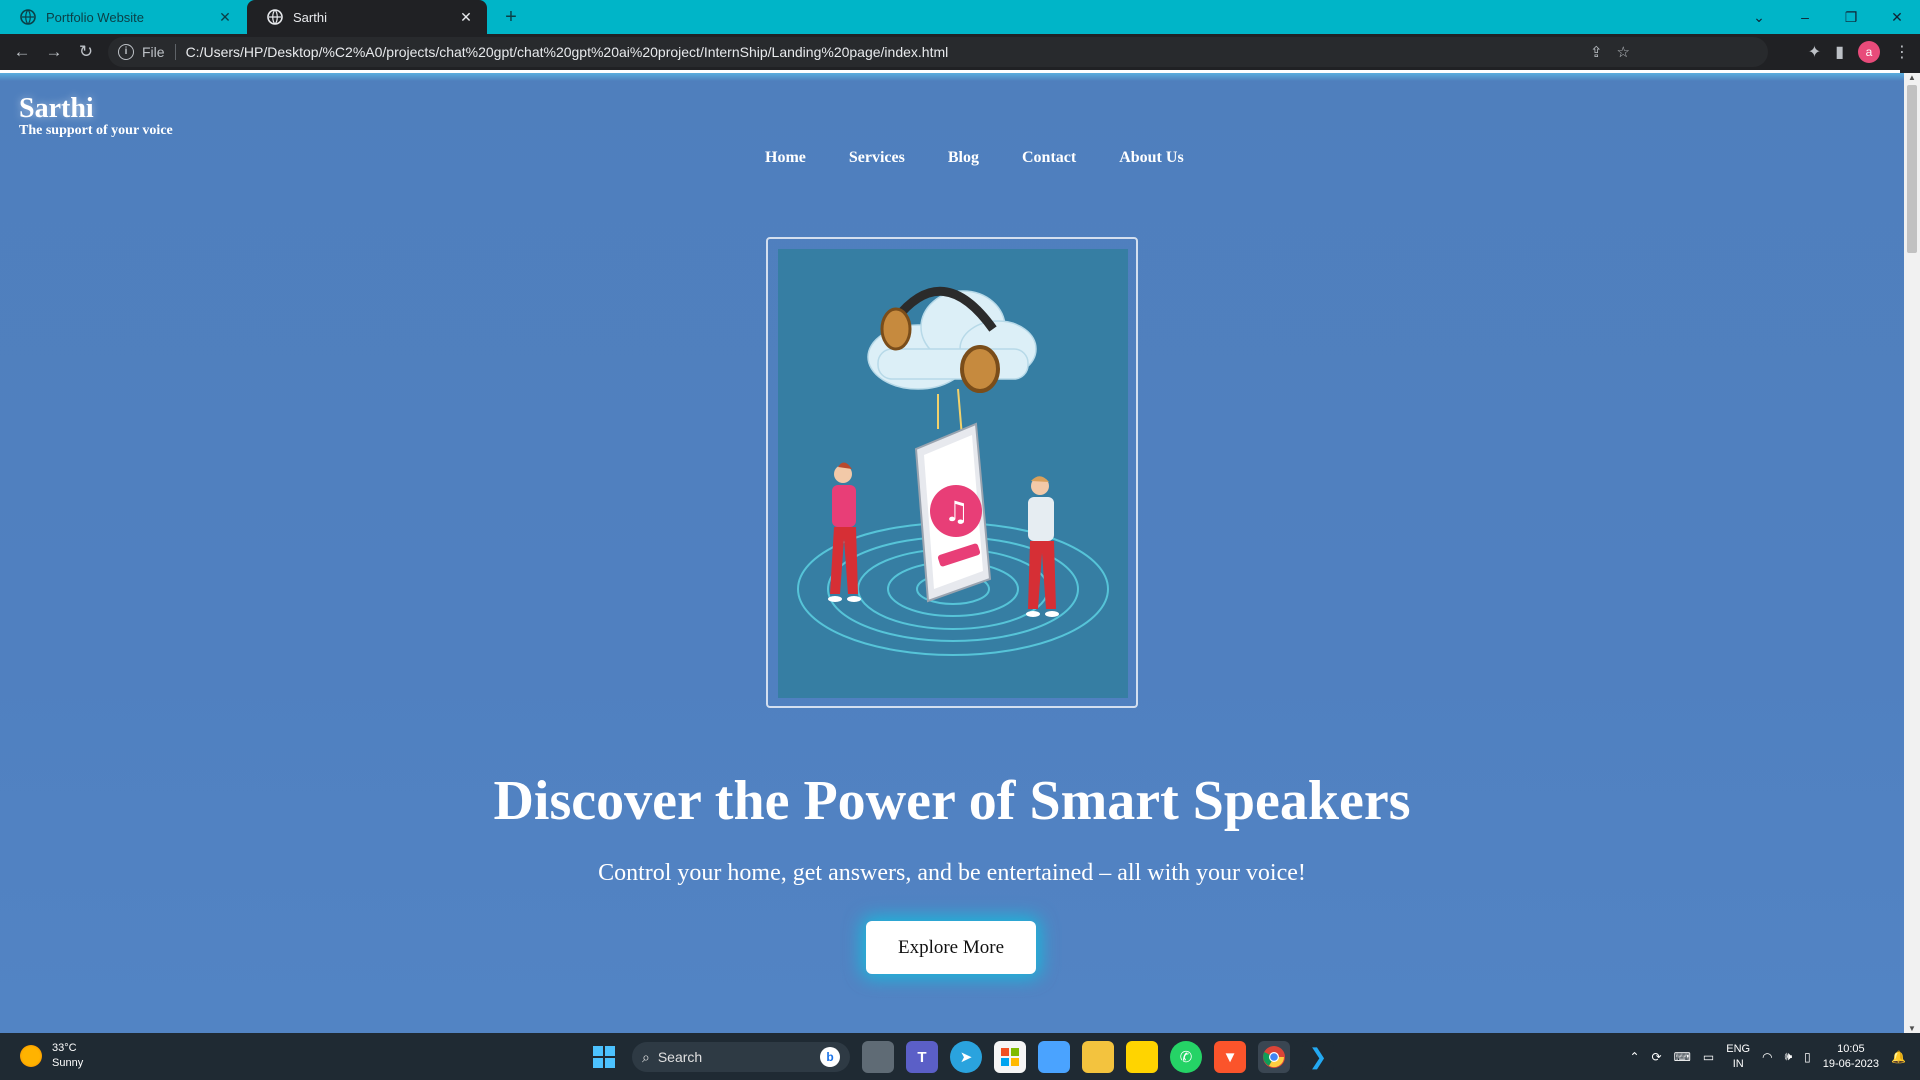  What do you see at coordinates (1898, 1057) in the screenshot?
I see `notification-bell-icon: 🔔` at bounding box center [1898, 1057].